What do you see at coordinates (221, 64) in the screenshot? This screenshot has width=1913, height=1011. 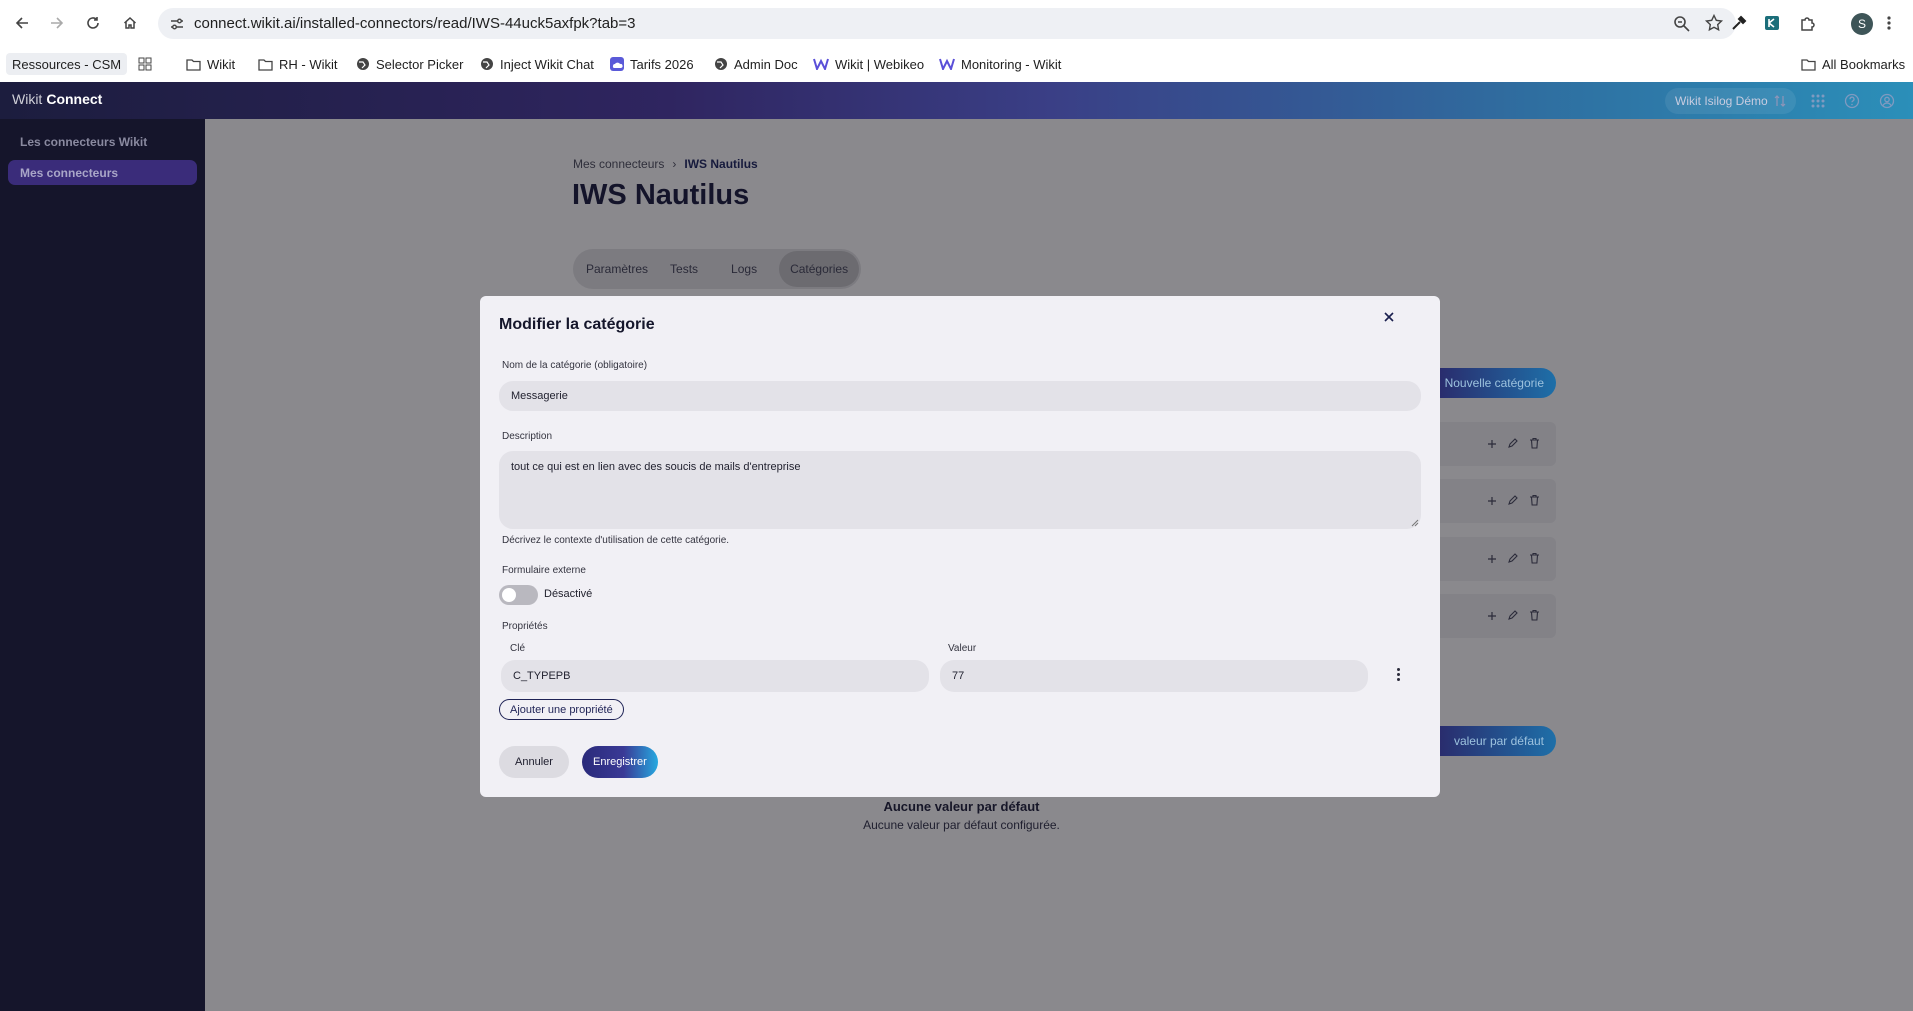 I see `bookmark-label: Wikit` at bounding box center [221, 64].